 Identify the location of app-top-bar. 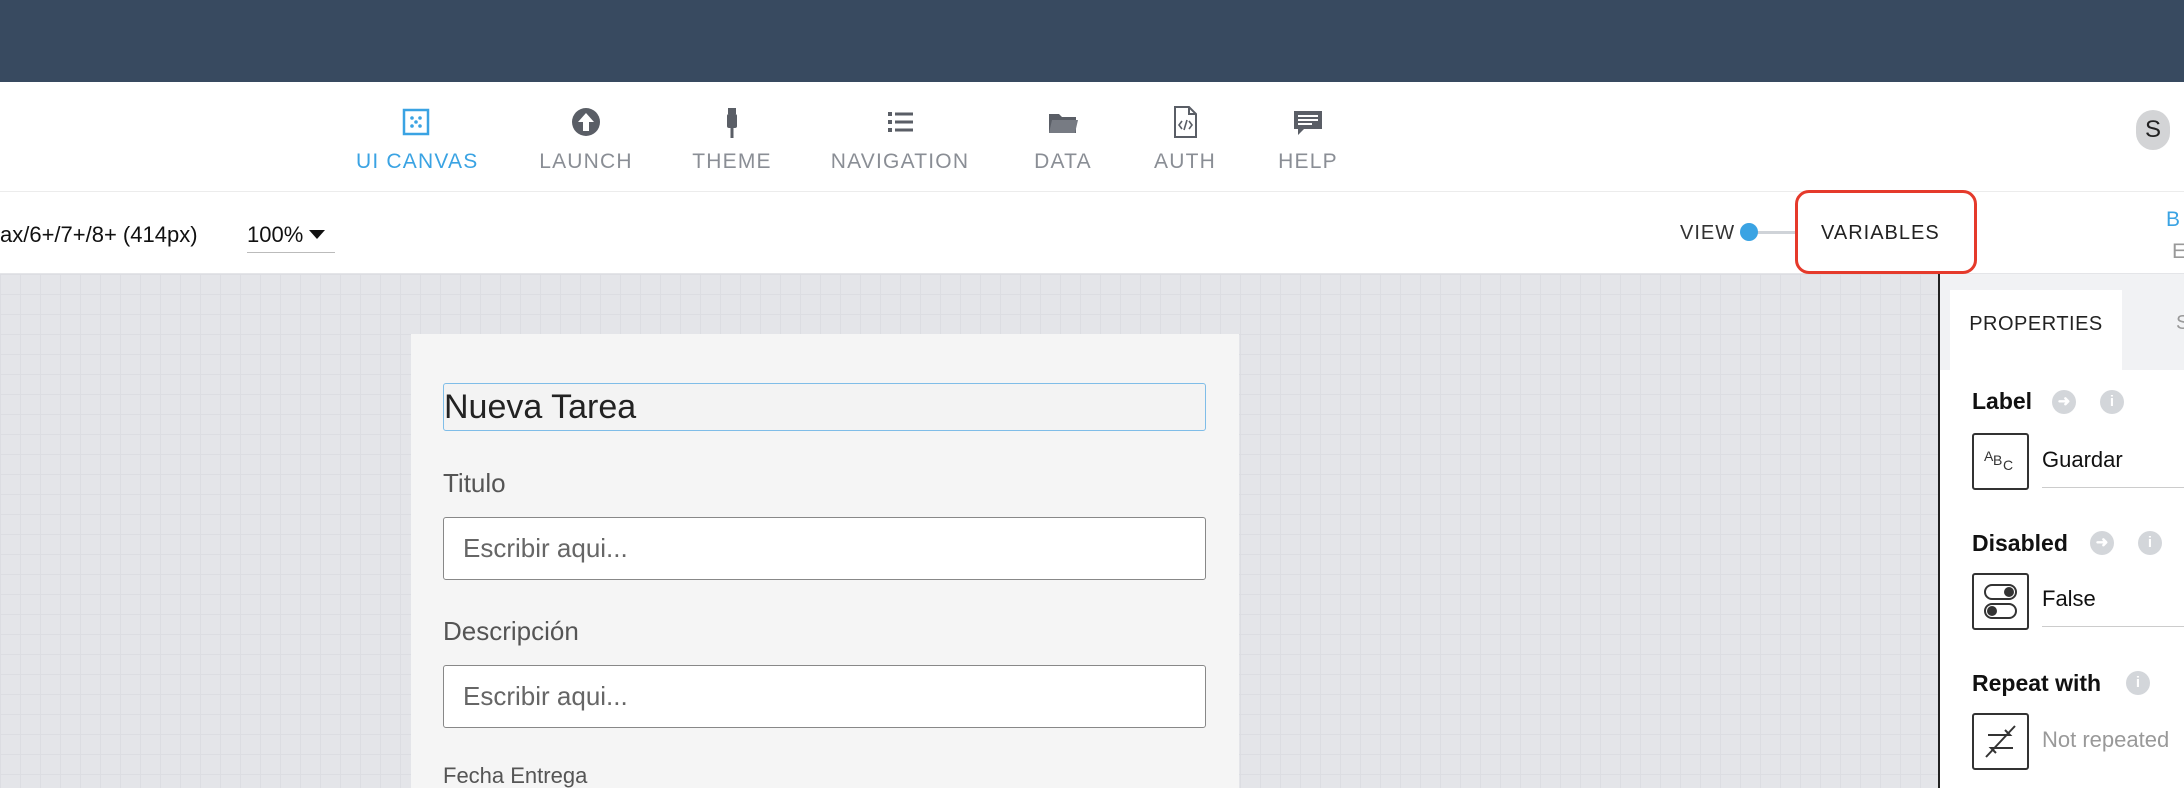
(1092, 41).